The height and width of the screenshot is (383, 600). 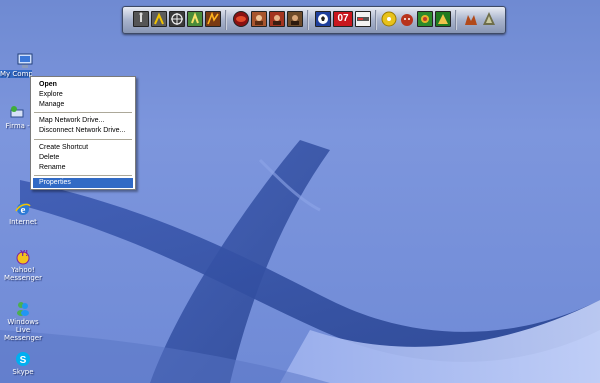 What do you see at coordinates (83, 85) in the screenshot?
I see `menu-item-open: Open` at bounding box center [83, 85].